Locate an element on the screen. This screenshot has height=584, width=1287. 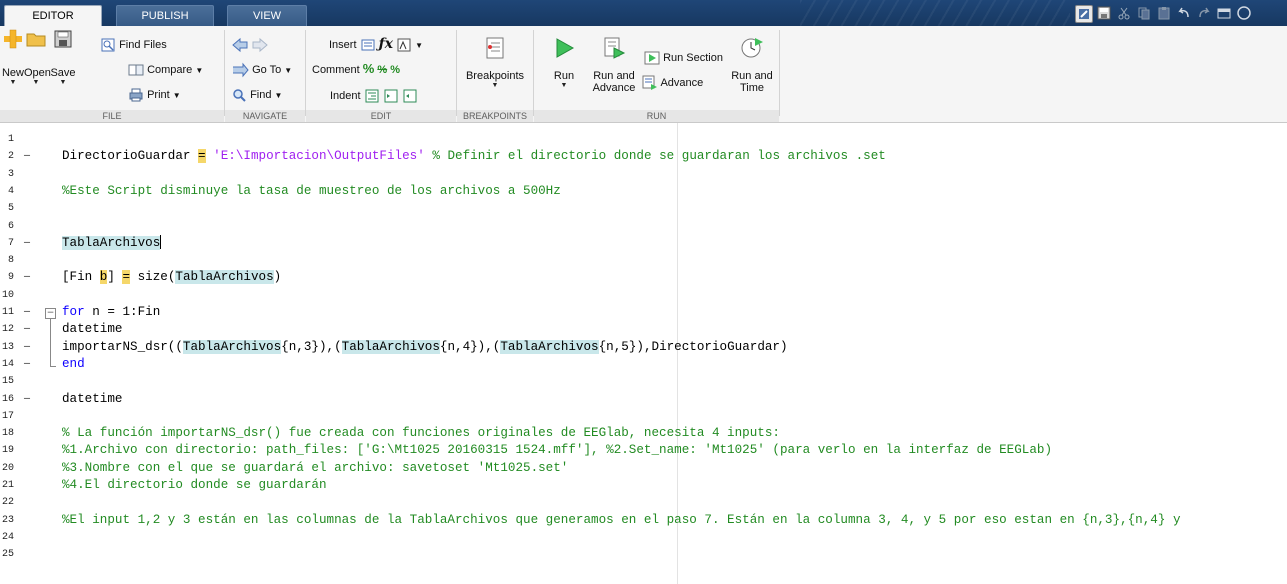
open-icon is located at coordinates (36, 40).